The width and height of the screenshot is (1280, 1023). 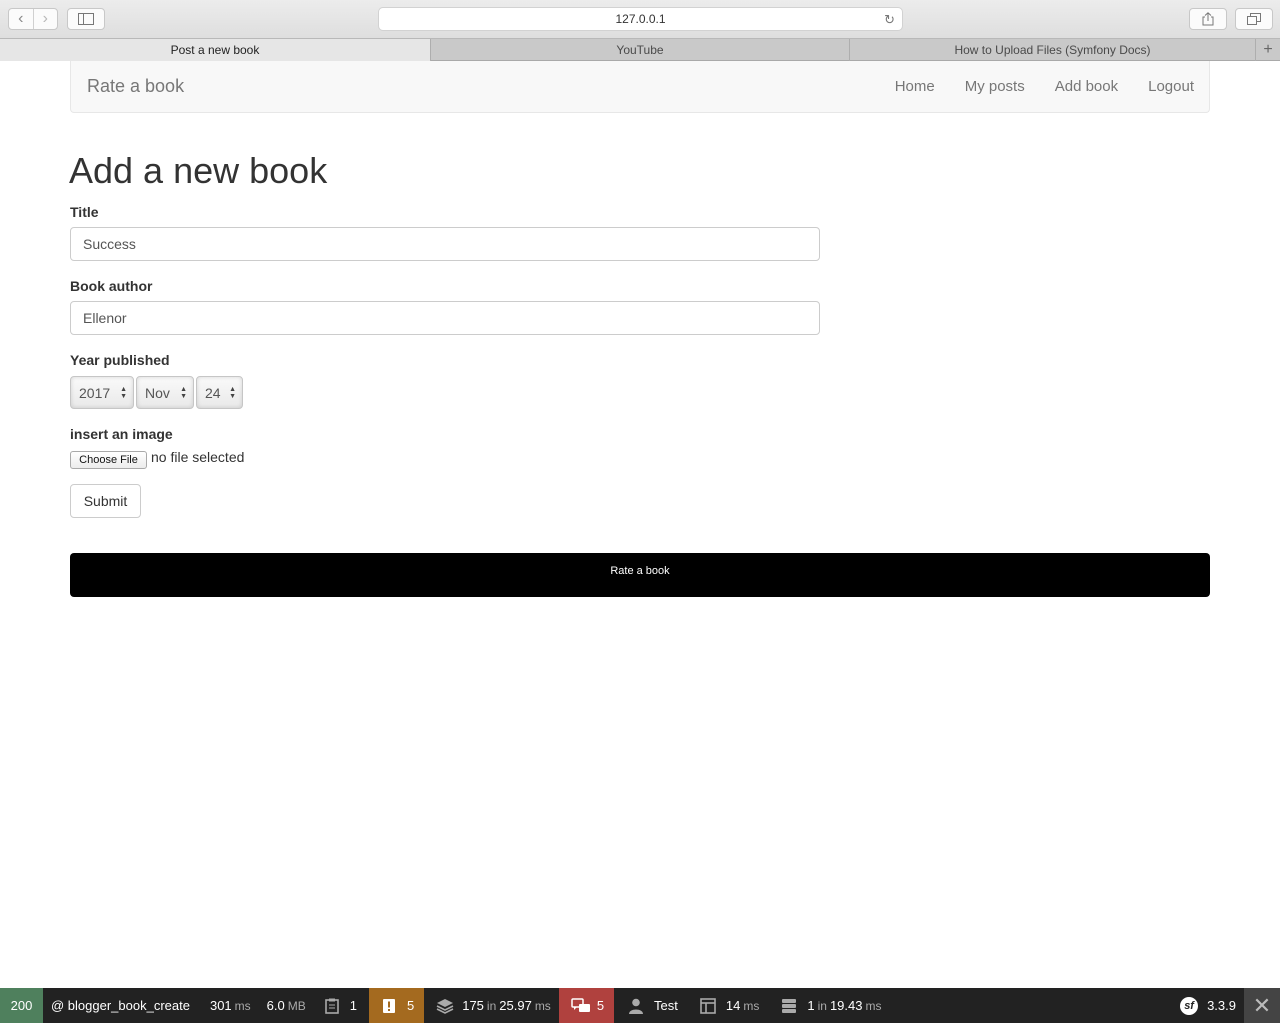 I want to click on browser-toolbar: ‹ › 127.0.0.1 ↻, so click(x=640, y=19).